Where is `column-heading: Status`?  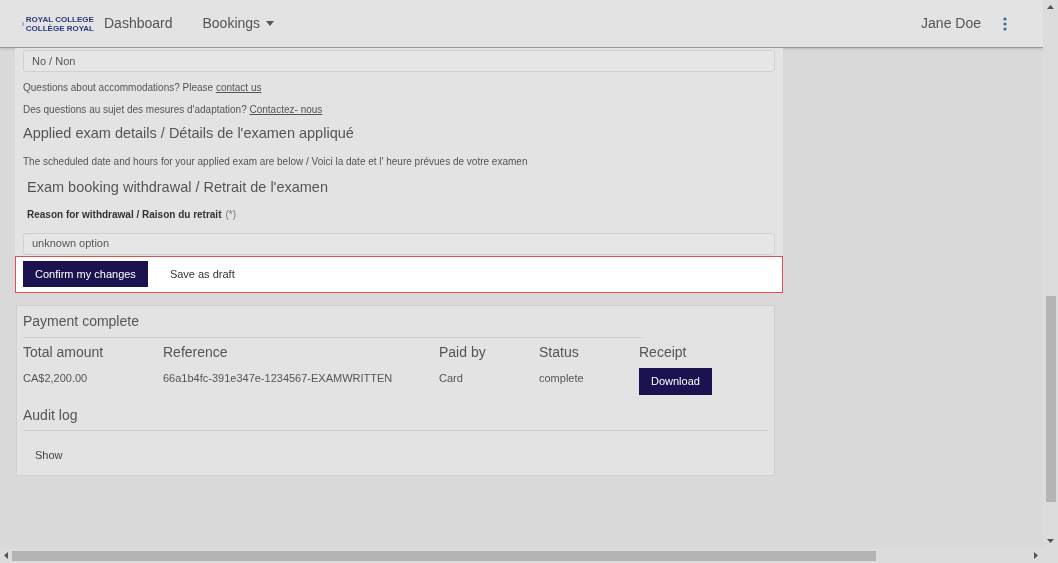
column-heading: Status is located at coordinates (559, 352).